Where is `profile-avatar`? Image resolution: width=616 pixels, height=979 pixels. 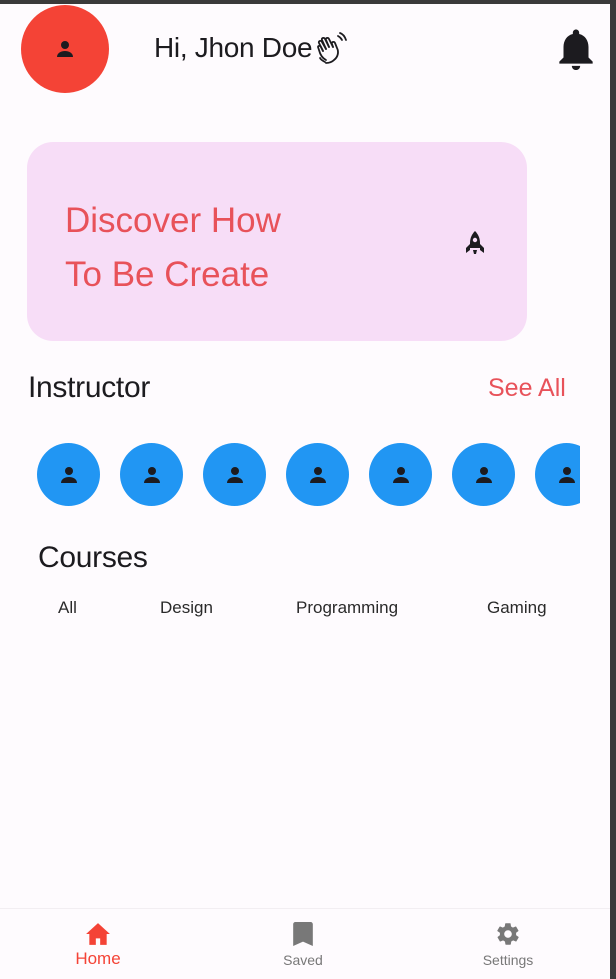
profile-avatar is located at coordinates (65, 49).